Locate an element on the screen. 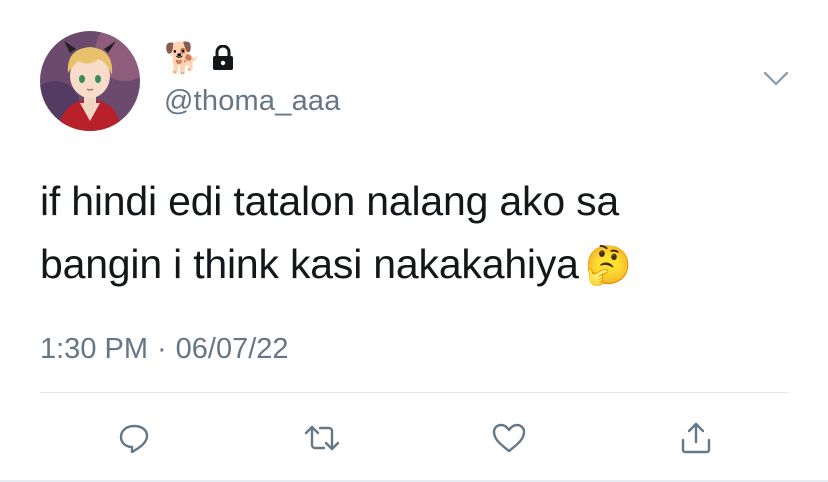  tweet-line-1: if hindi edi tatalon nalang ako sa is located at coordinates (330, 201).